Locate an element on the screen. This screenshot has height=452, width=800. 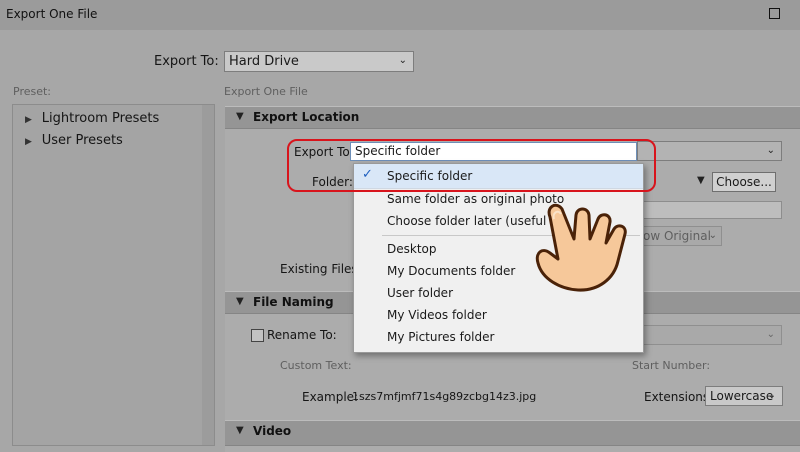
menu-item-my-documents: My Documents folder is located at coordinates (451, 271).